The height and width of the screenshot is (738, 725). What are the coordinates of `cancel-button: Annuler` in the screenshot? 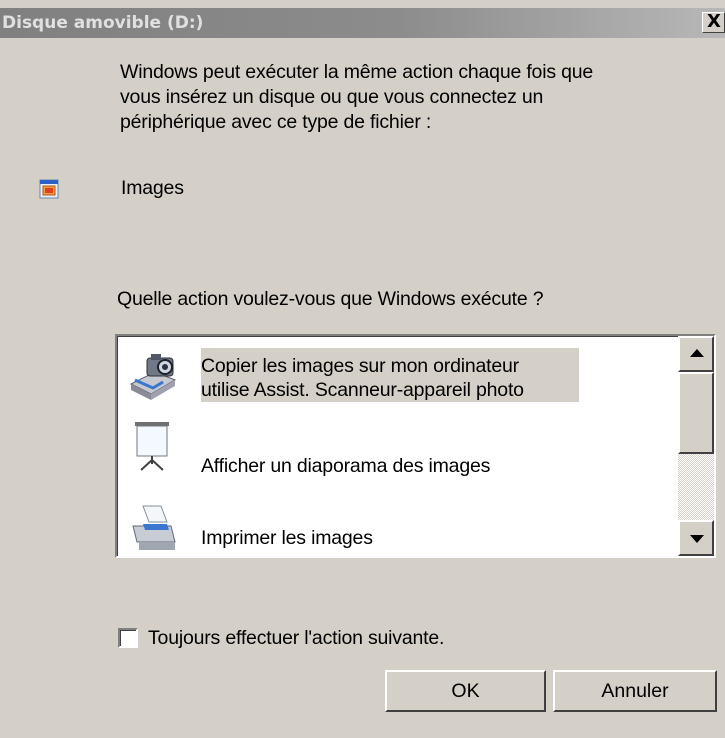 It's located at (635, 691).